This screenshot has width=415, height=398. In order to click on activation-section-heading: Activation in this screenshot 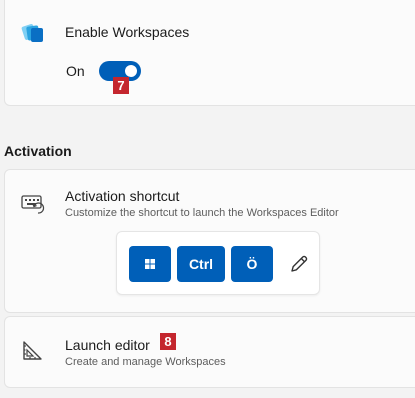, I will do `click(38, 151)`.